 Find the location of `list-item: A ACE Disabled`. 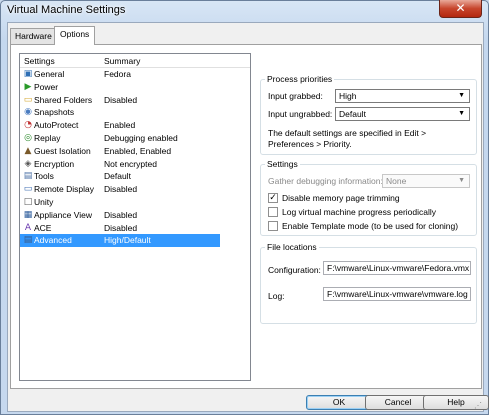

list-item: A ACE Disabled is located at coordinates (135, 228).